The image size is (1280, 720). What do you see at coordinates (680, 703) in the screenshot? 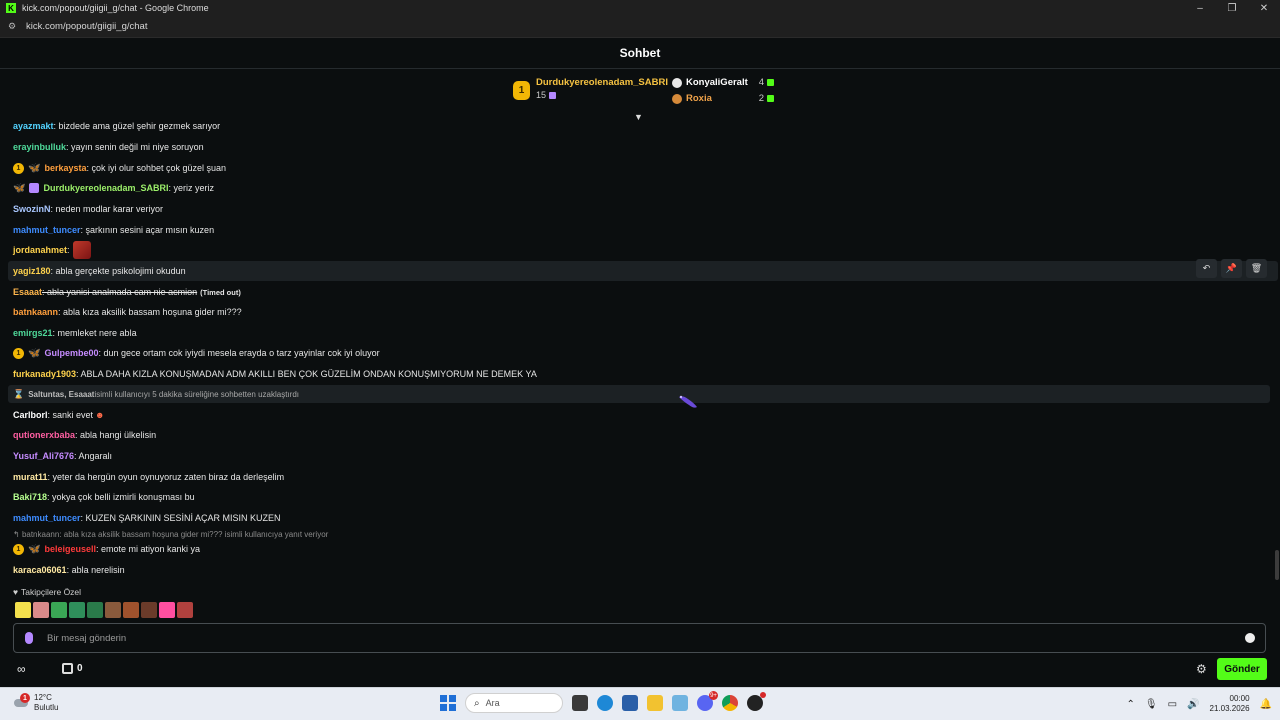
I see `settings-app-icon` at bounding box center [680, 703].